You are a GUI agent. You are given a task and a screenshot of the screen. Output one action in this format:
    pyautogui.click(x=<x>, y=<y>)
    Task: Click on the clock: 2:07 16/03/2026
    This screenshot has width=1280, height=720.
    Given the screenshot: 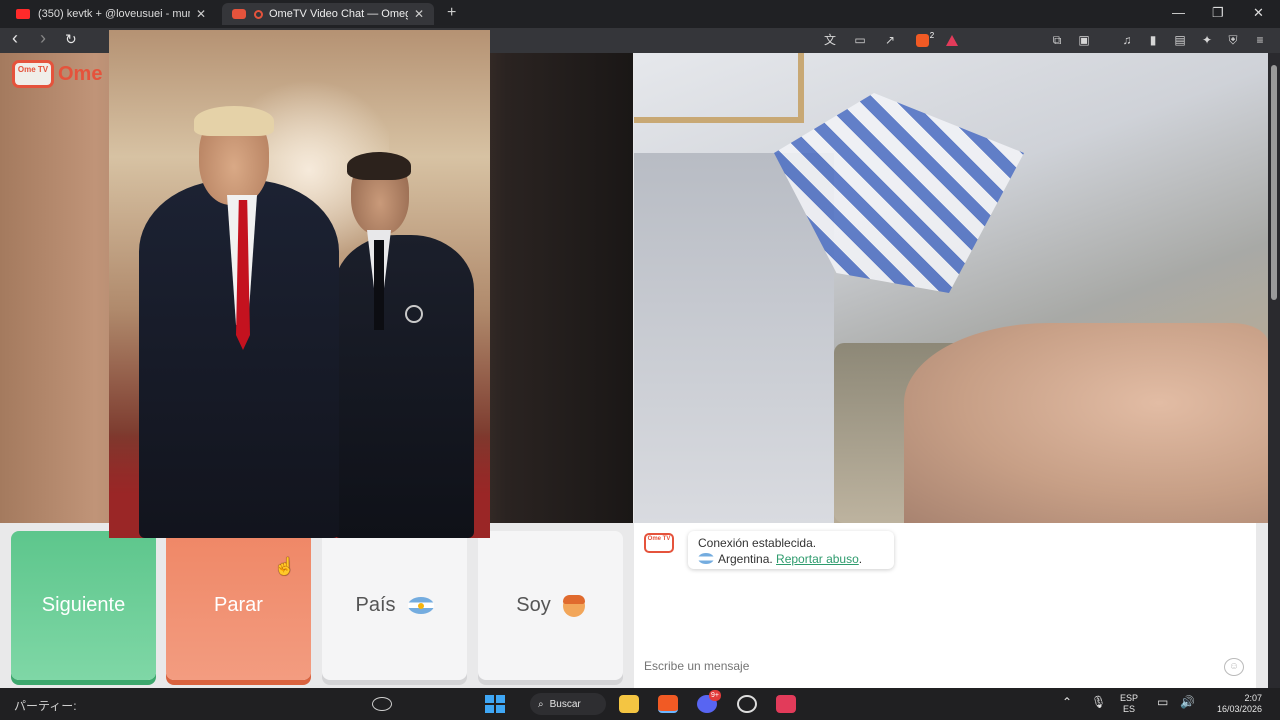 What is the action you would take?
    pyautogui.click(x=1234, y=704)
    